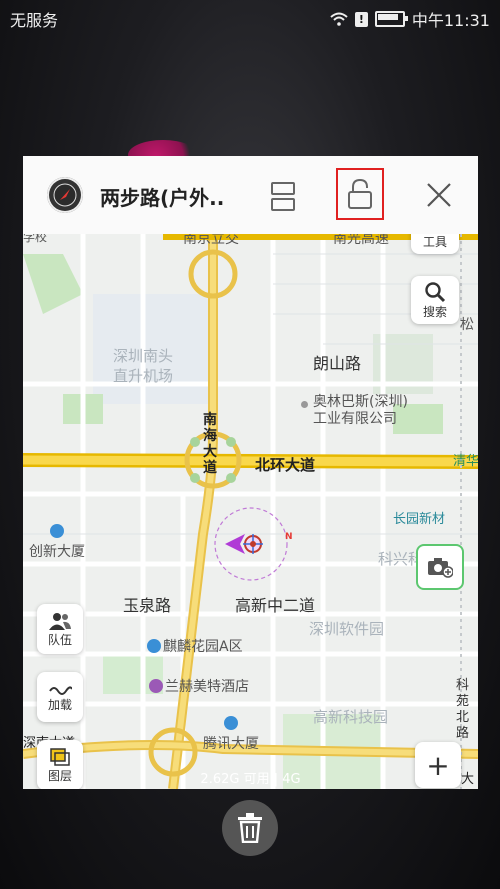  I want to click on map-label-nanjing: 南京立交, so click(211, 240).